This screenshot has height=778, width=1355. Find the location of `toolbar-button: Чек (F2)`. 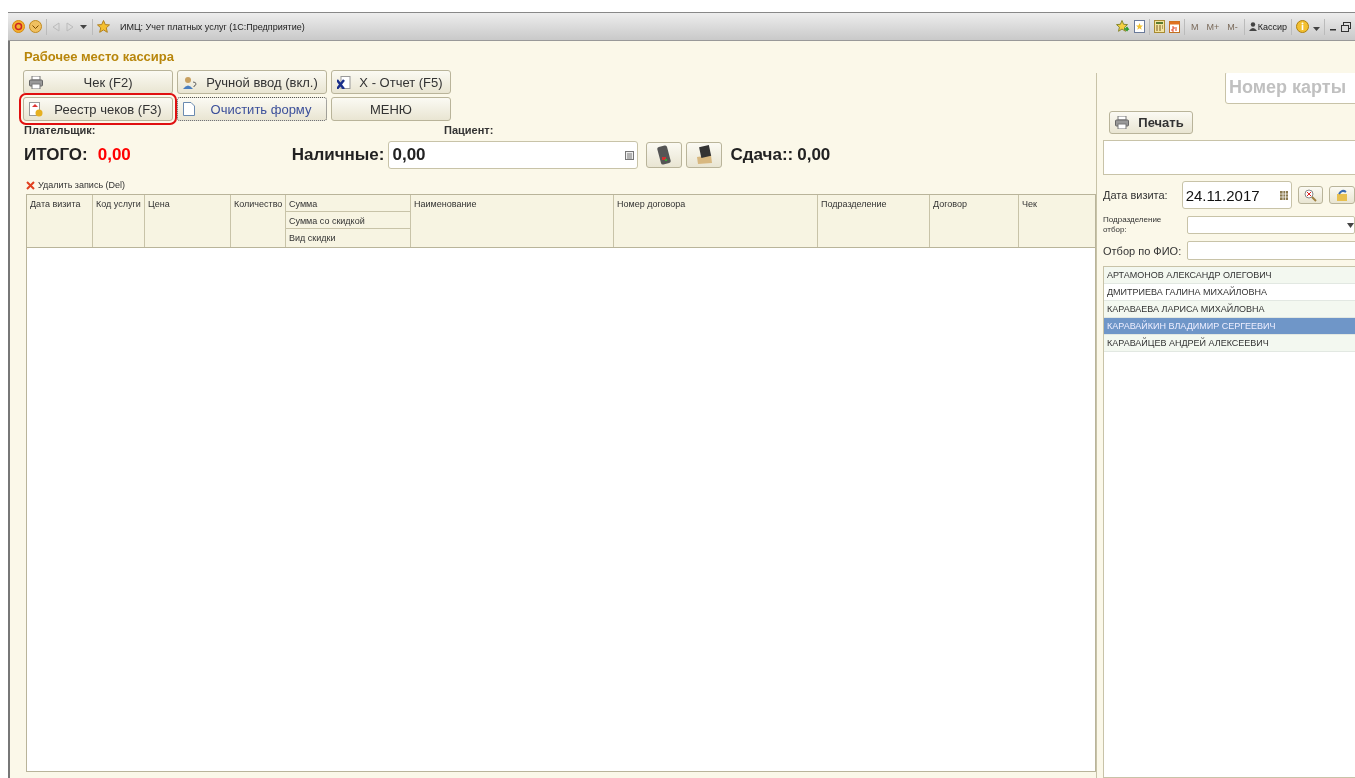

toolbar-button: Чек (F2) is located at coordinates (98, 82).